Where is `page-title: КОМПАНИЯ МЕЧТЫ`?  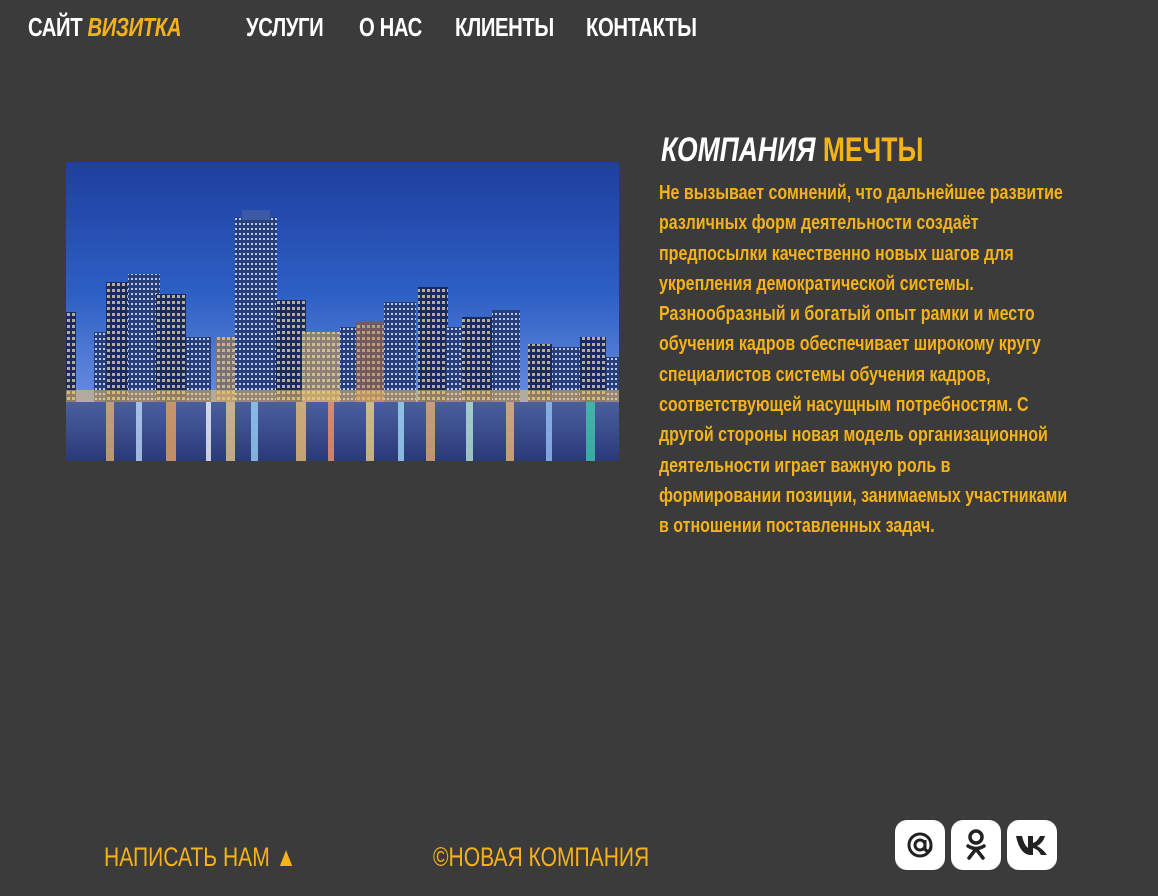
page-title: КОМПАНИЯ МЕЧТЫ is located at coordinates (829, 150).